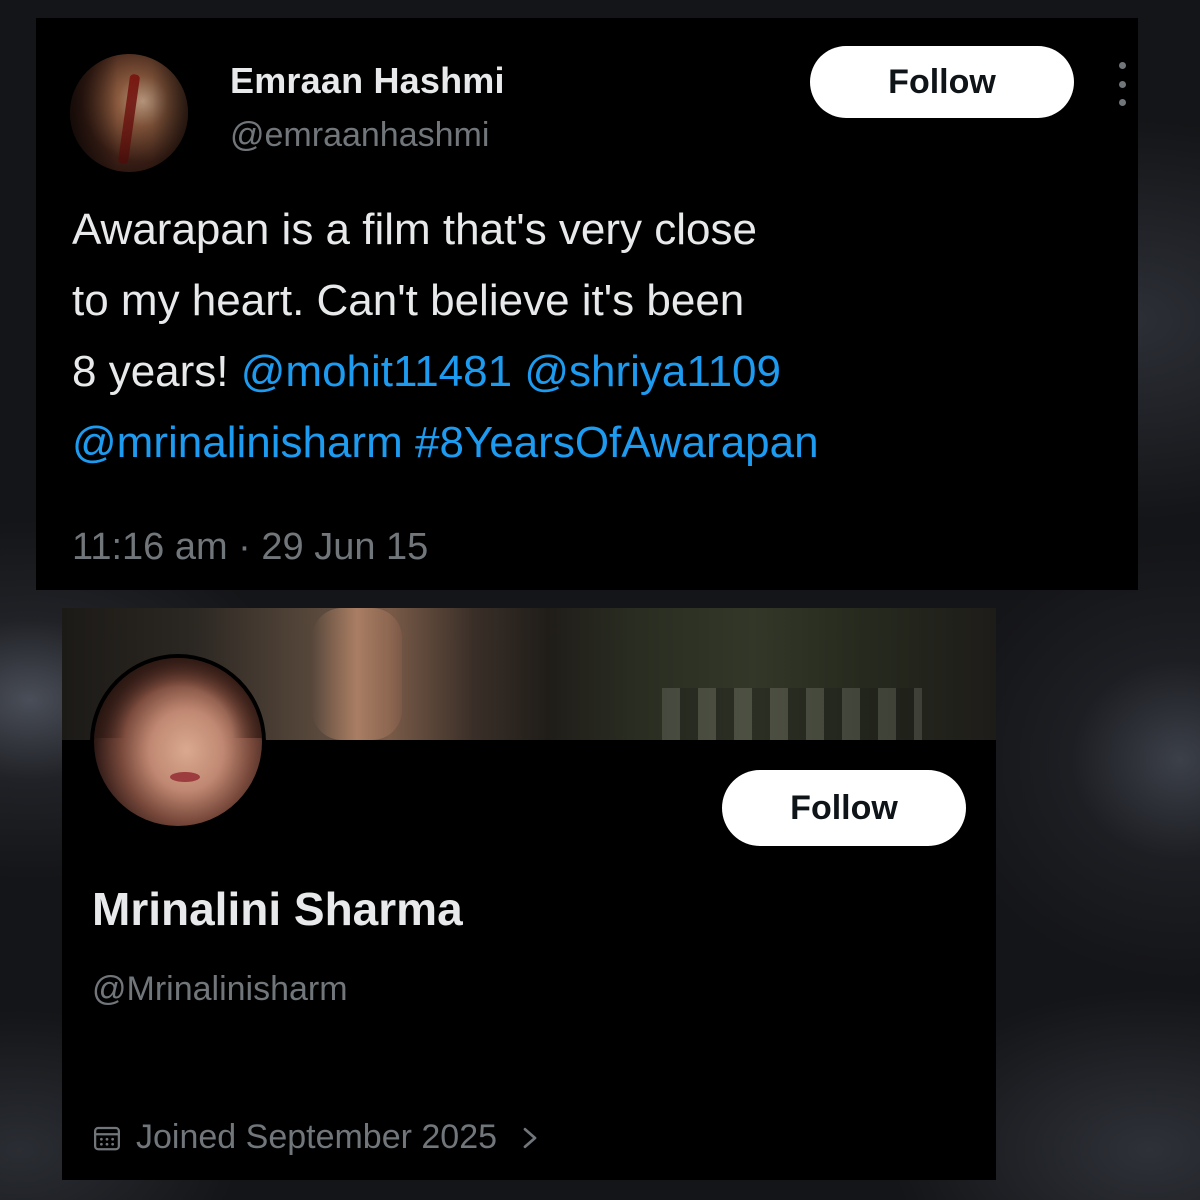 Image resolution: width=1200 pixels, height=1200 pixels. Describe the element at coordinates (617, 442) in the screenshot. I see `hashtag-link: #8YearsOfAwarapan` at that location.